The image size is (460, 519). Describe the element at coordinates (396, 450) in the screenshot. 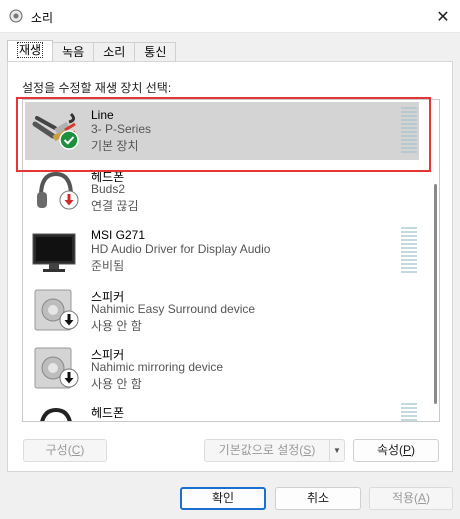

I see `properties-button: 속성(P)` at that location.